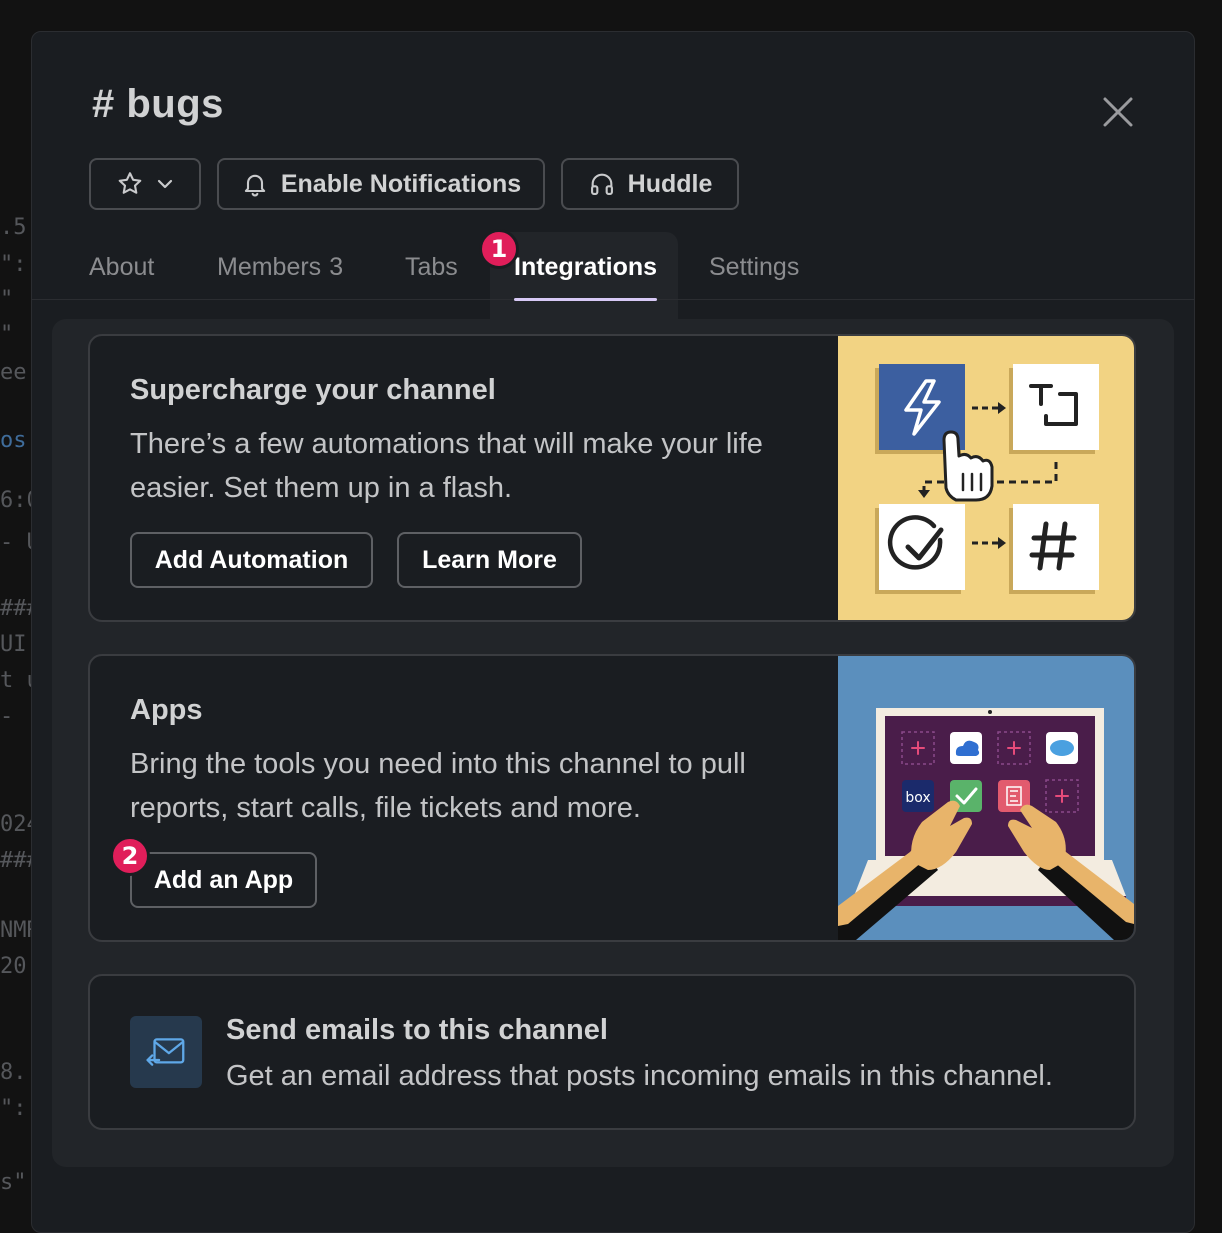  I want to click on tab-members-label: Members, so click(269, 266).